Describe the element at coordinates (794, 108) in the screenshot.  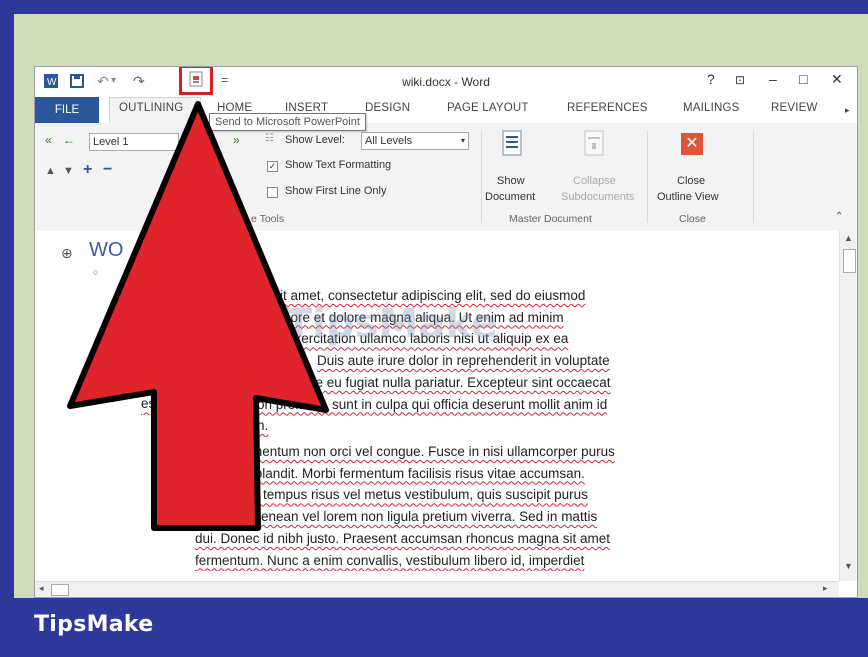
I see `tab-review: REVIEW` at that location.